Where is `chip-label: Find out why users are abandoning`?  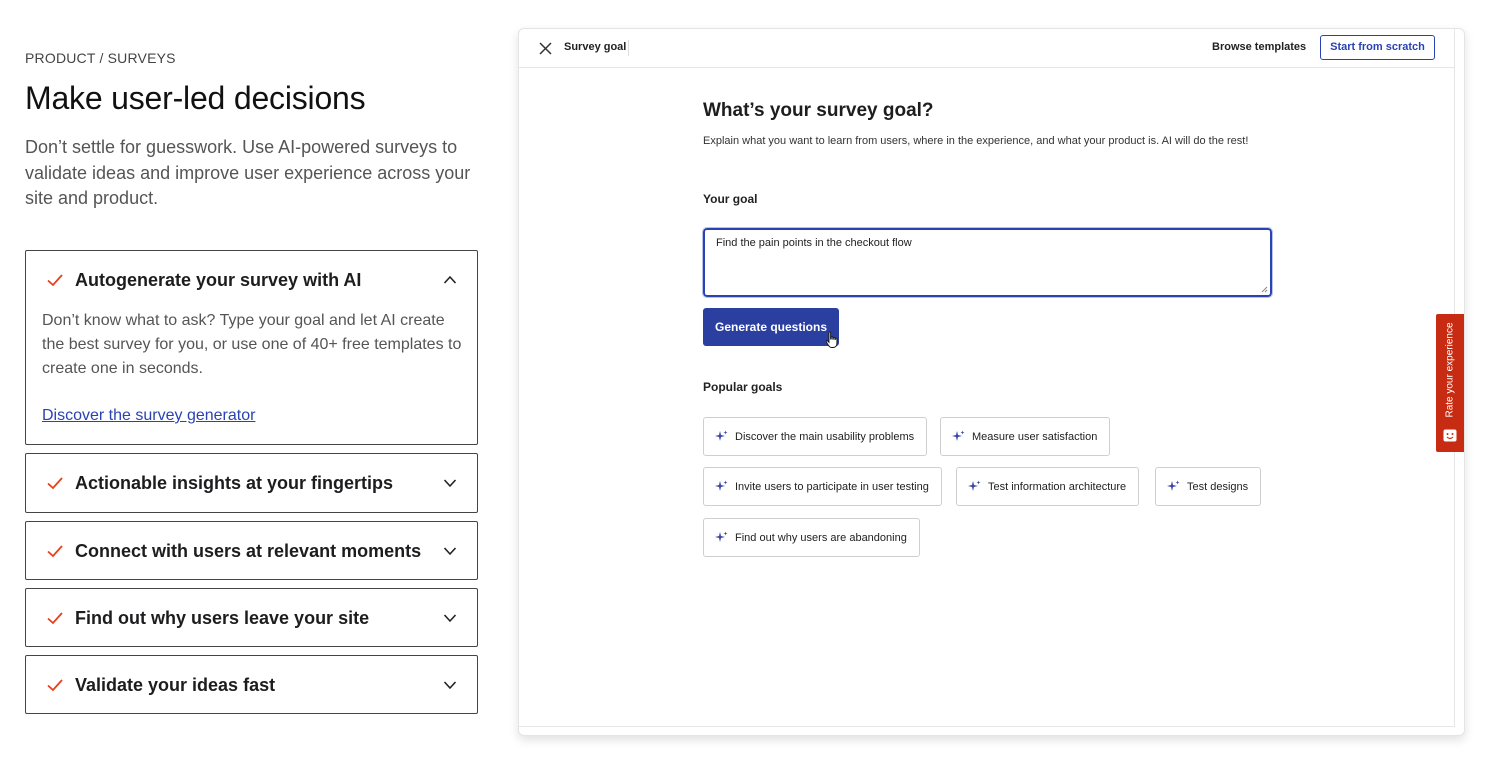 chip-label: Find out why users are abandoning is located at coordinates (821, 537).